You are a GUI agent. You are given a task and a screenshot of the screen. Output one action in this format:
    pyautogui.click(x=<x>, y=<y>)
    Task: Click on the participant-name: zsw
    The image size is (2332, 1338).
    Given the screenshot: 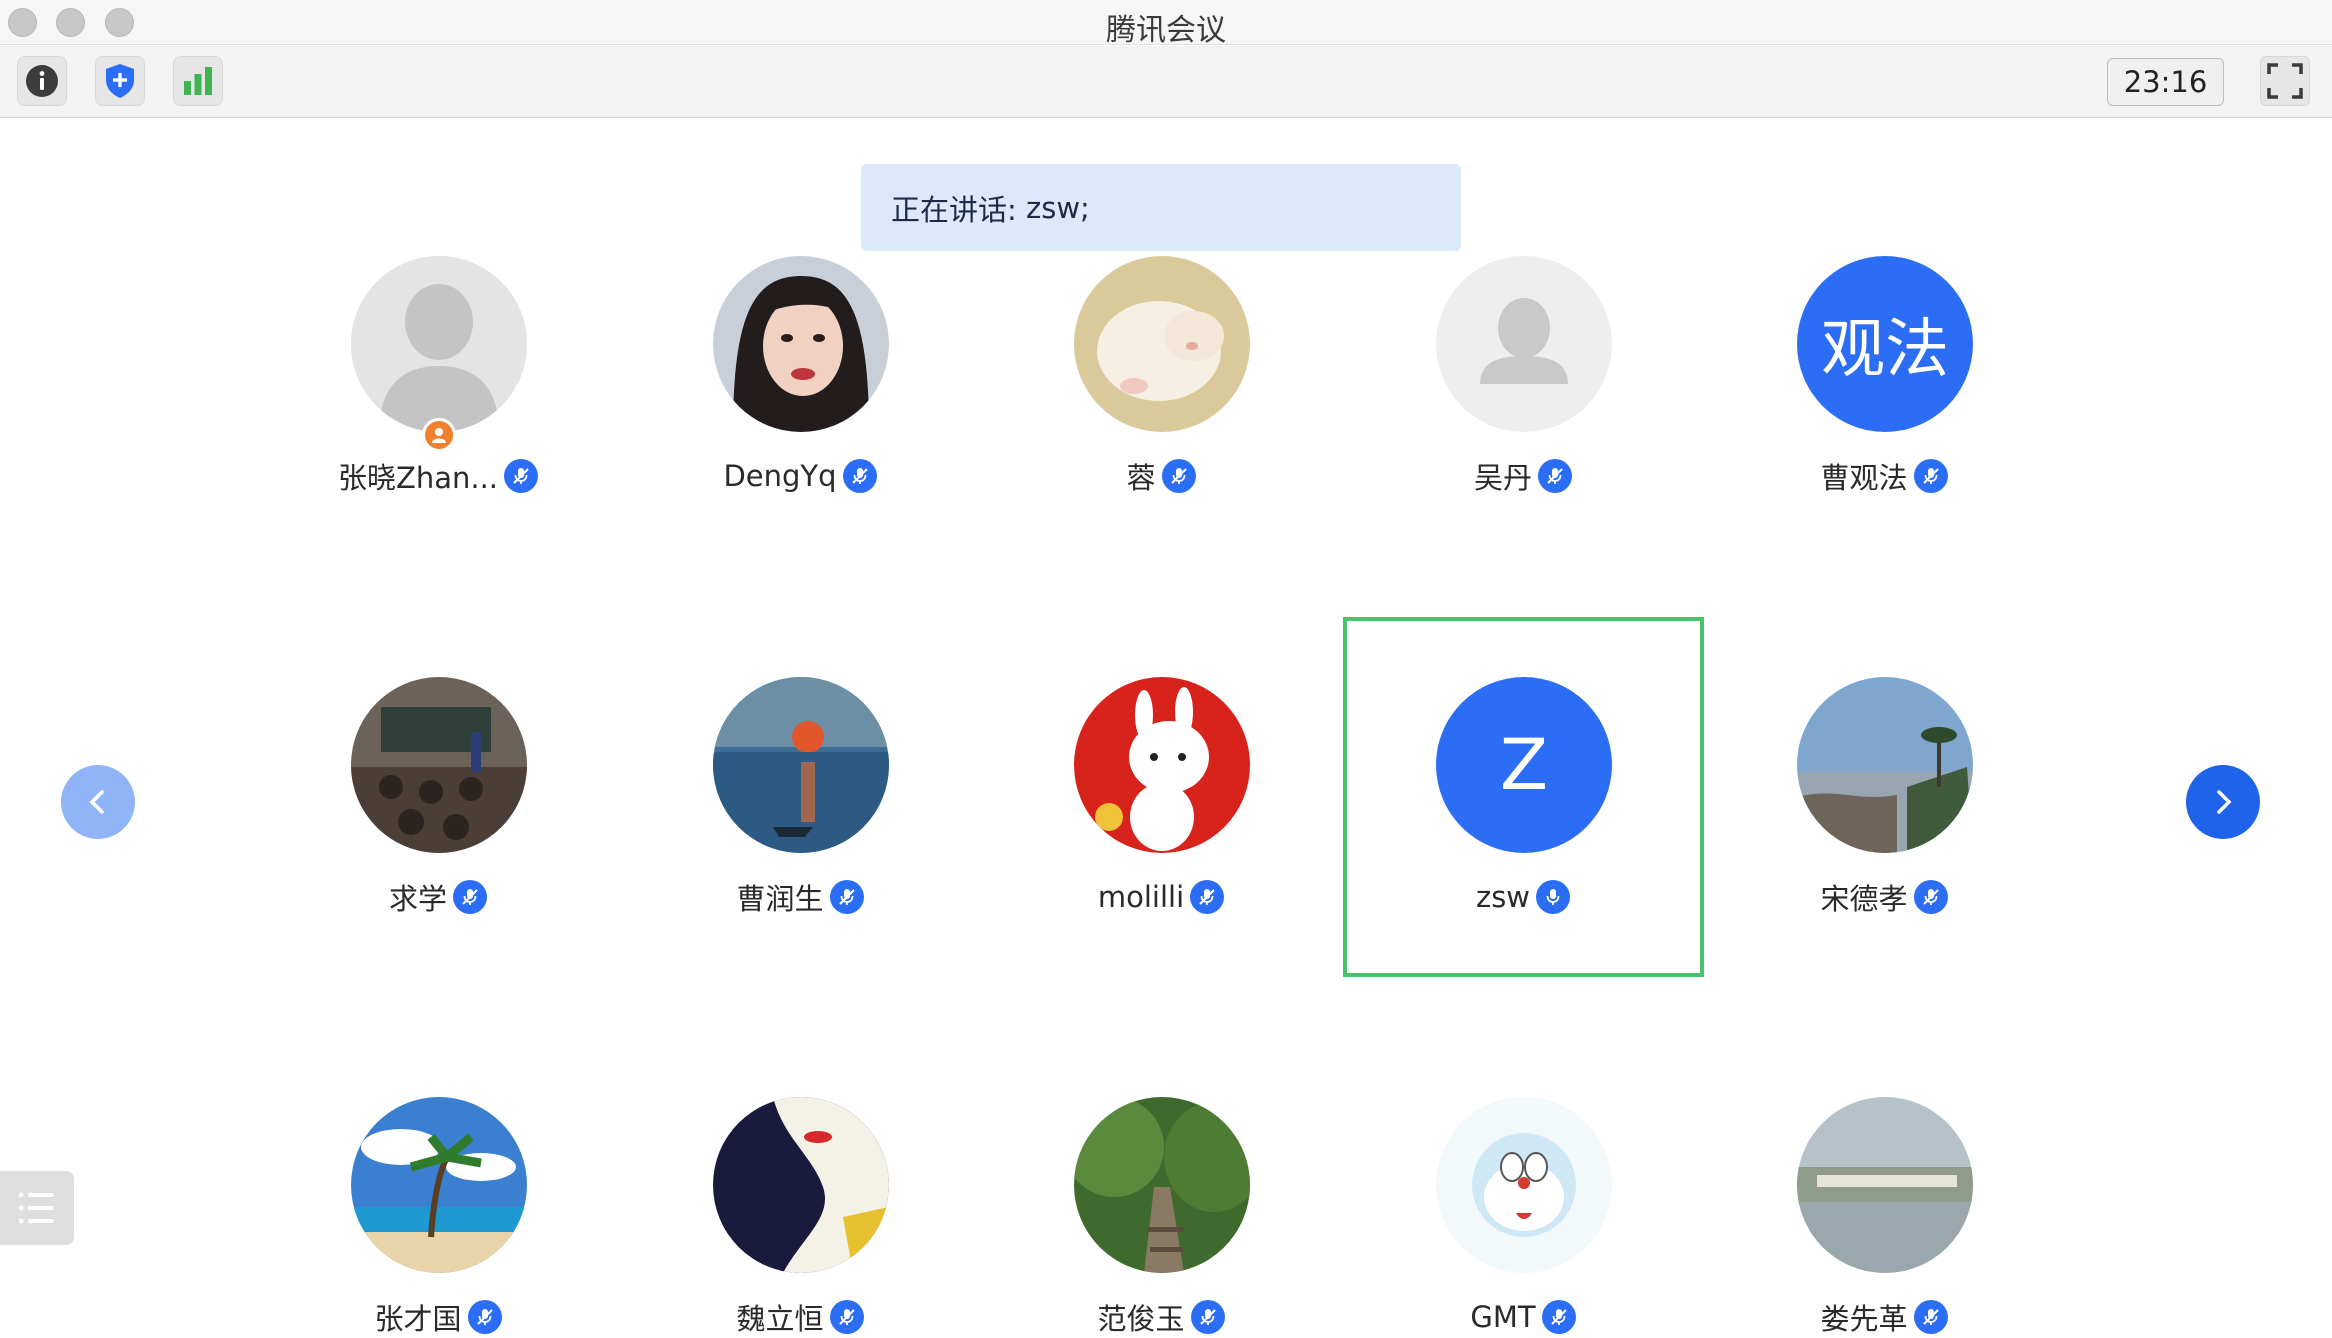 What is the action you would take?
    pyautogui.click(x=1503, y=897)
    